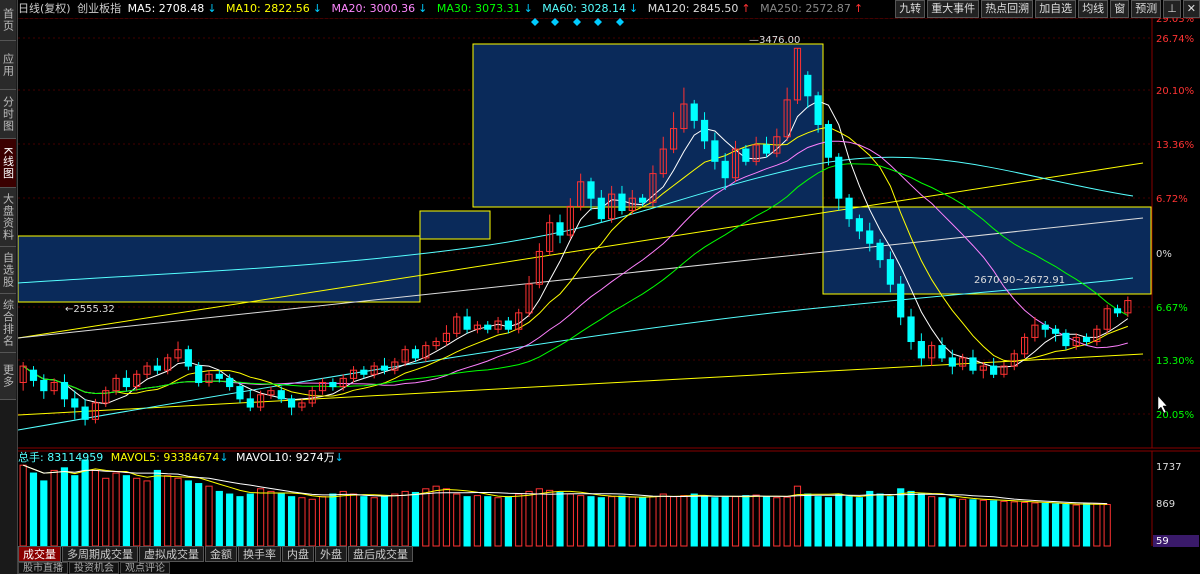 The height and width of the screenshot is (574, 1200). Describe the element at coordinates (1162, 541) in the screenshot. I see `volume-axis-label: 59` at that location.